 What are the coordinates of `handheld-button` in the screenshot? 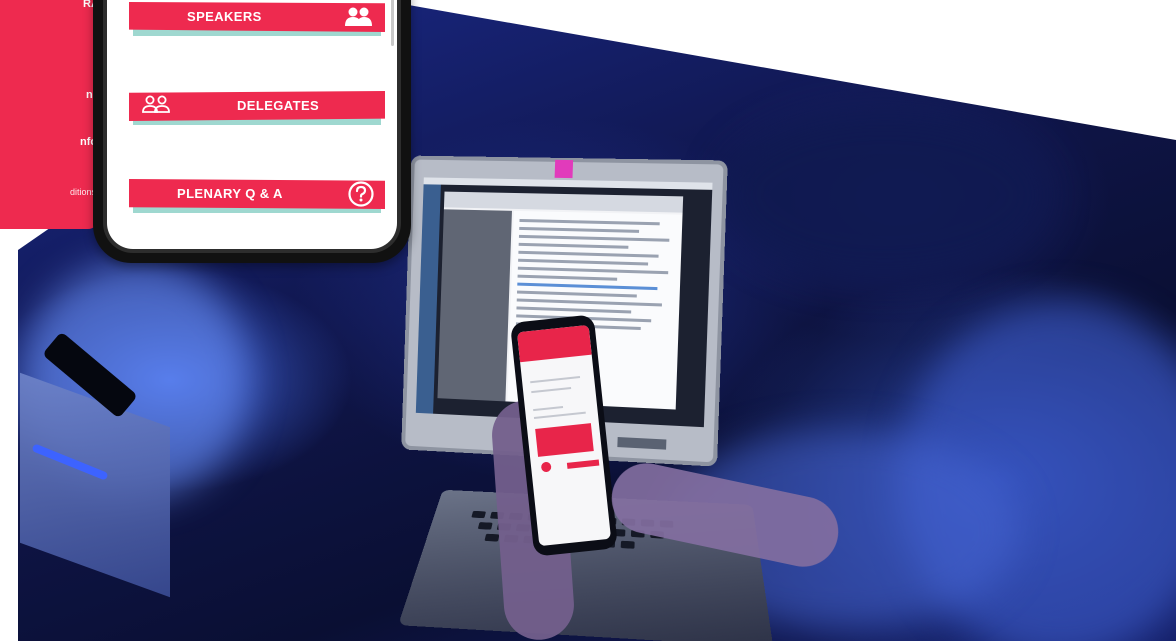 It's located at (583, 464).